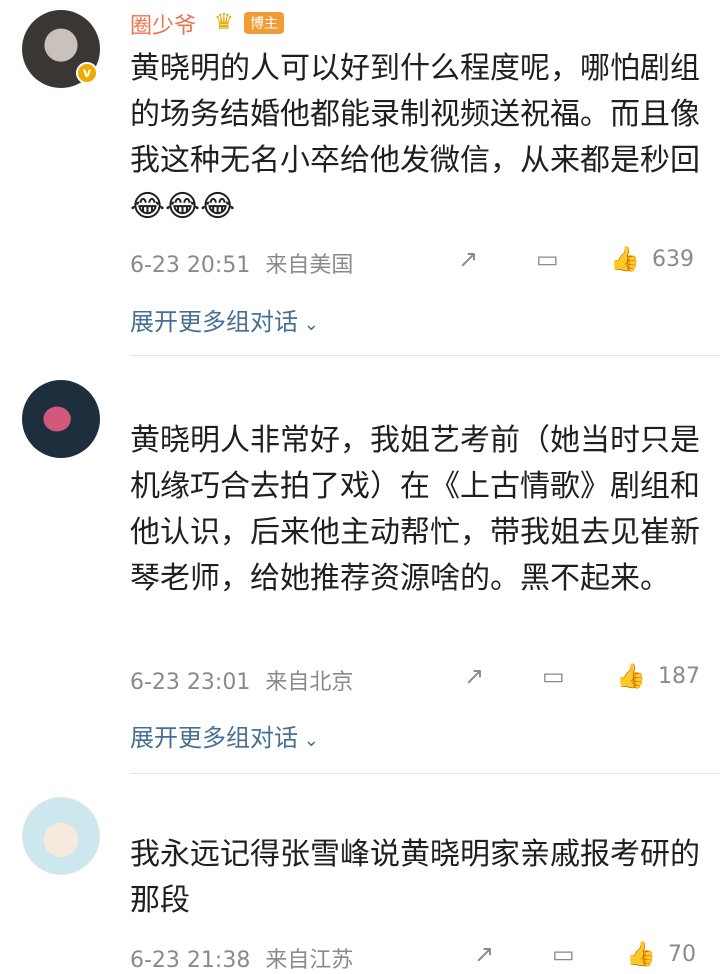  What do you see at coordinates (673, 259) in the screenshot?
I see `like-count: 639` at bounding box center [673, 259].